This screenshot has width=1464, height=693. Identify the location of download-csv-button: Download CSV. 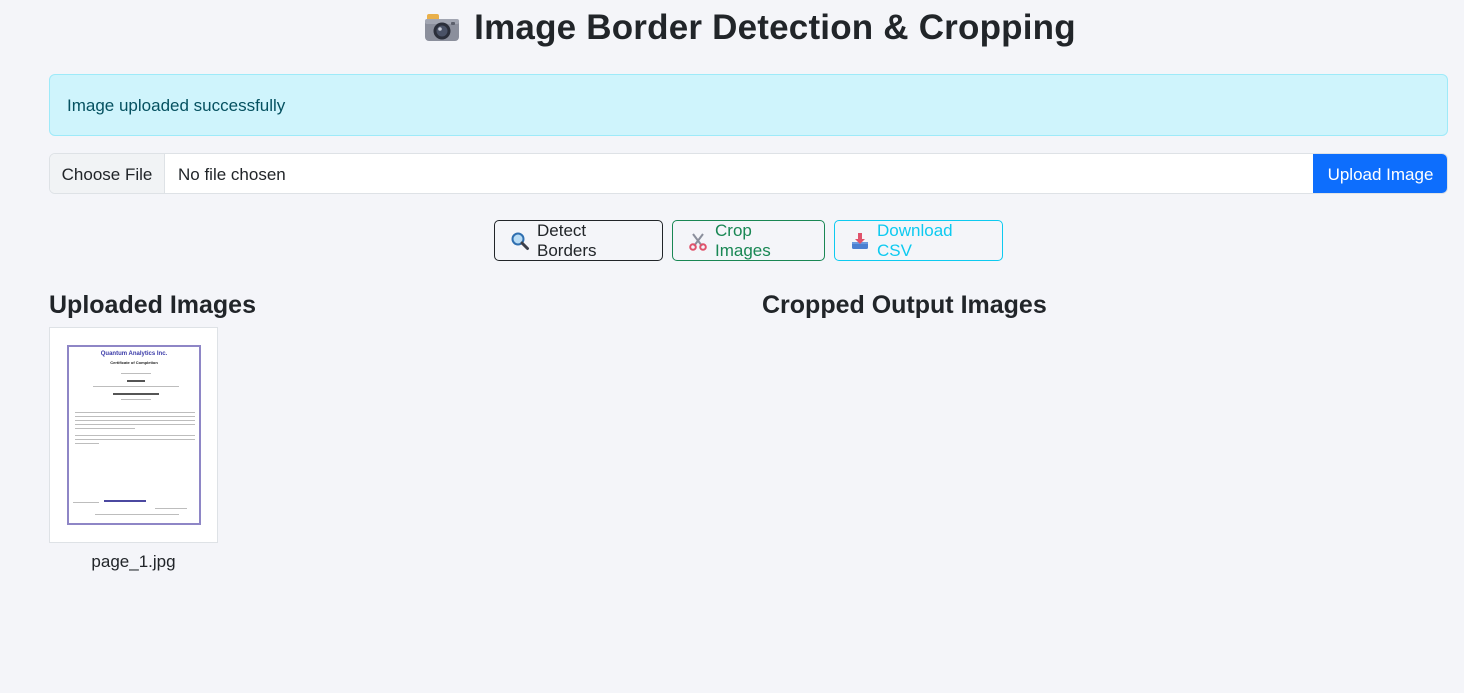
(918, 240).